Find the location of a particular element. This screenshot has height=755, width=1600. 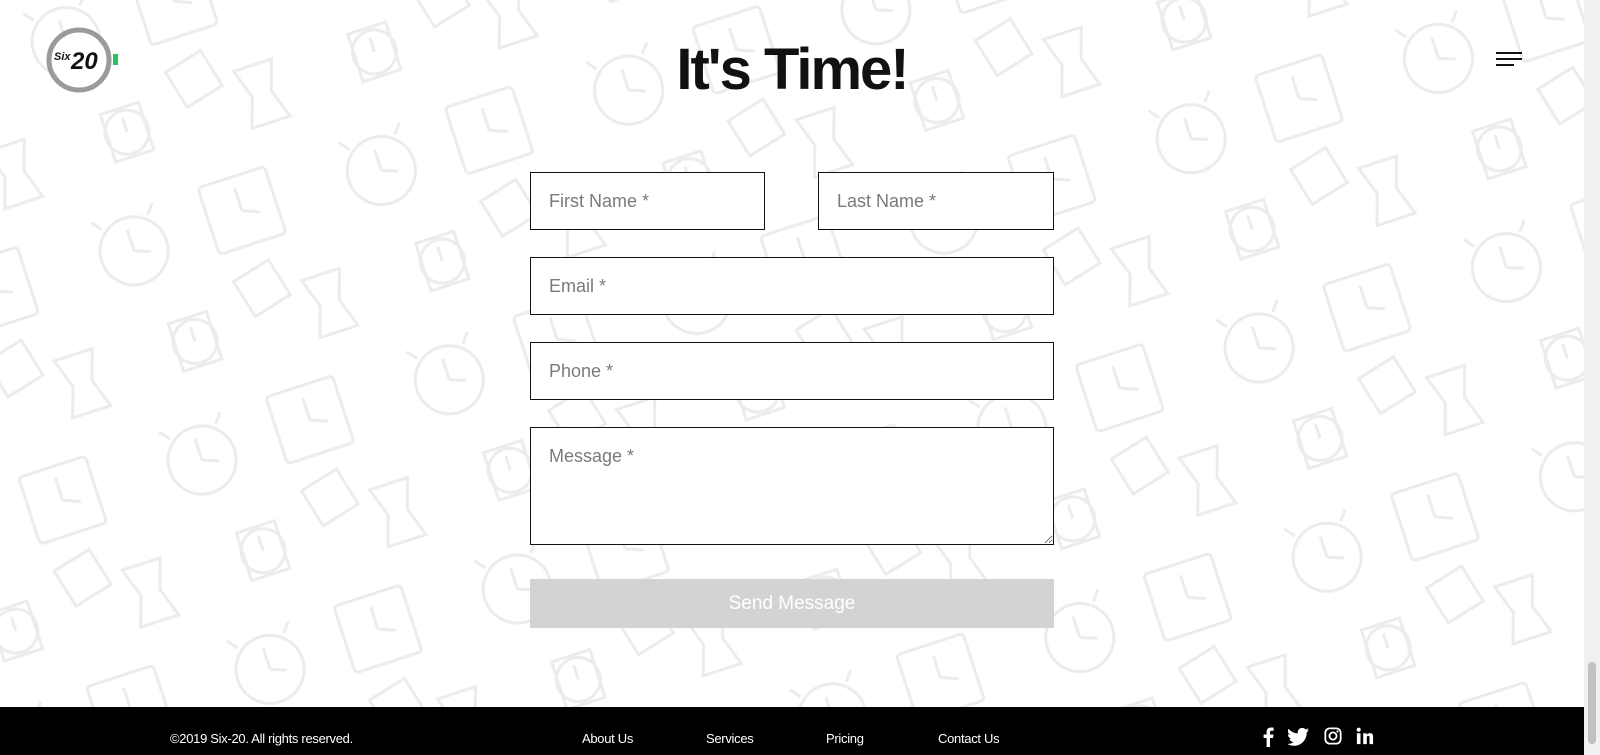

footer-link-contact: Contact Us is located at coordinates (969, 738).